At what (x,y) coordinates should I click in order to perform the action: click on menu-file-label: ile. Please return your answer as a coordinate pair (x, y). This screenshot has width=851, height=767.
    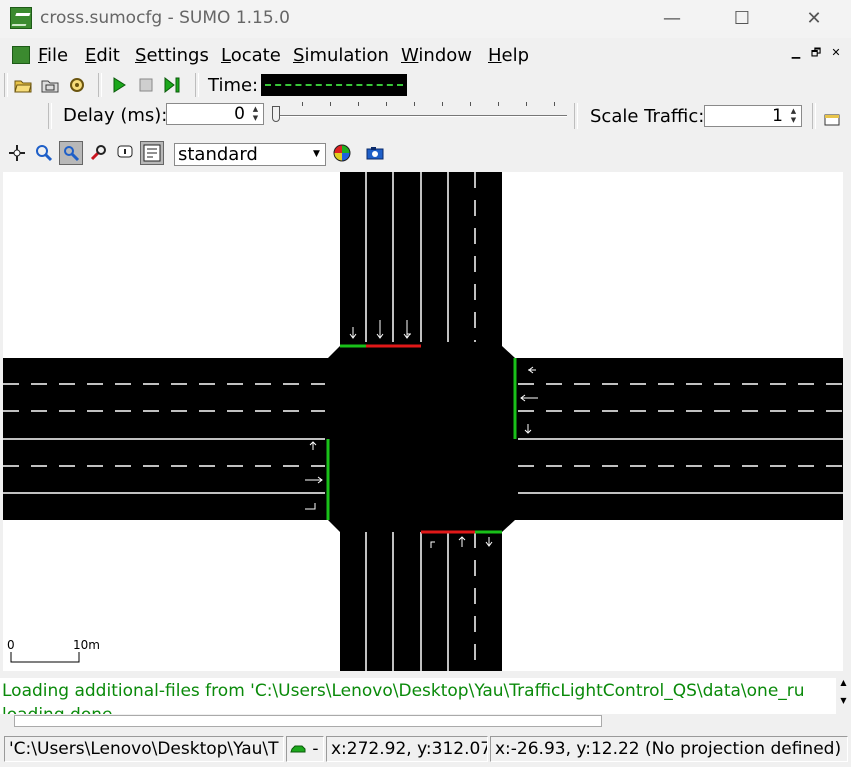
    Looking at the image, I should click on (58, 55).